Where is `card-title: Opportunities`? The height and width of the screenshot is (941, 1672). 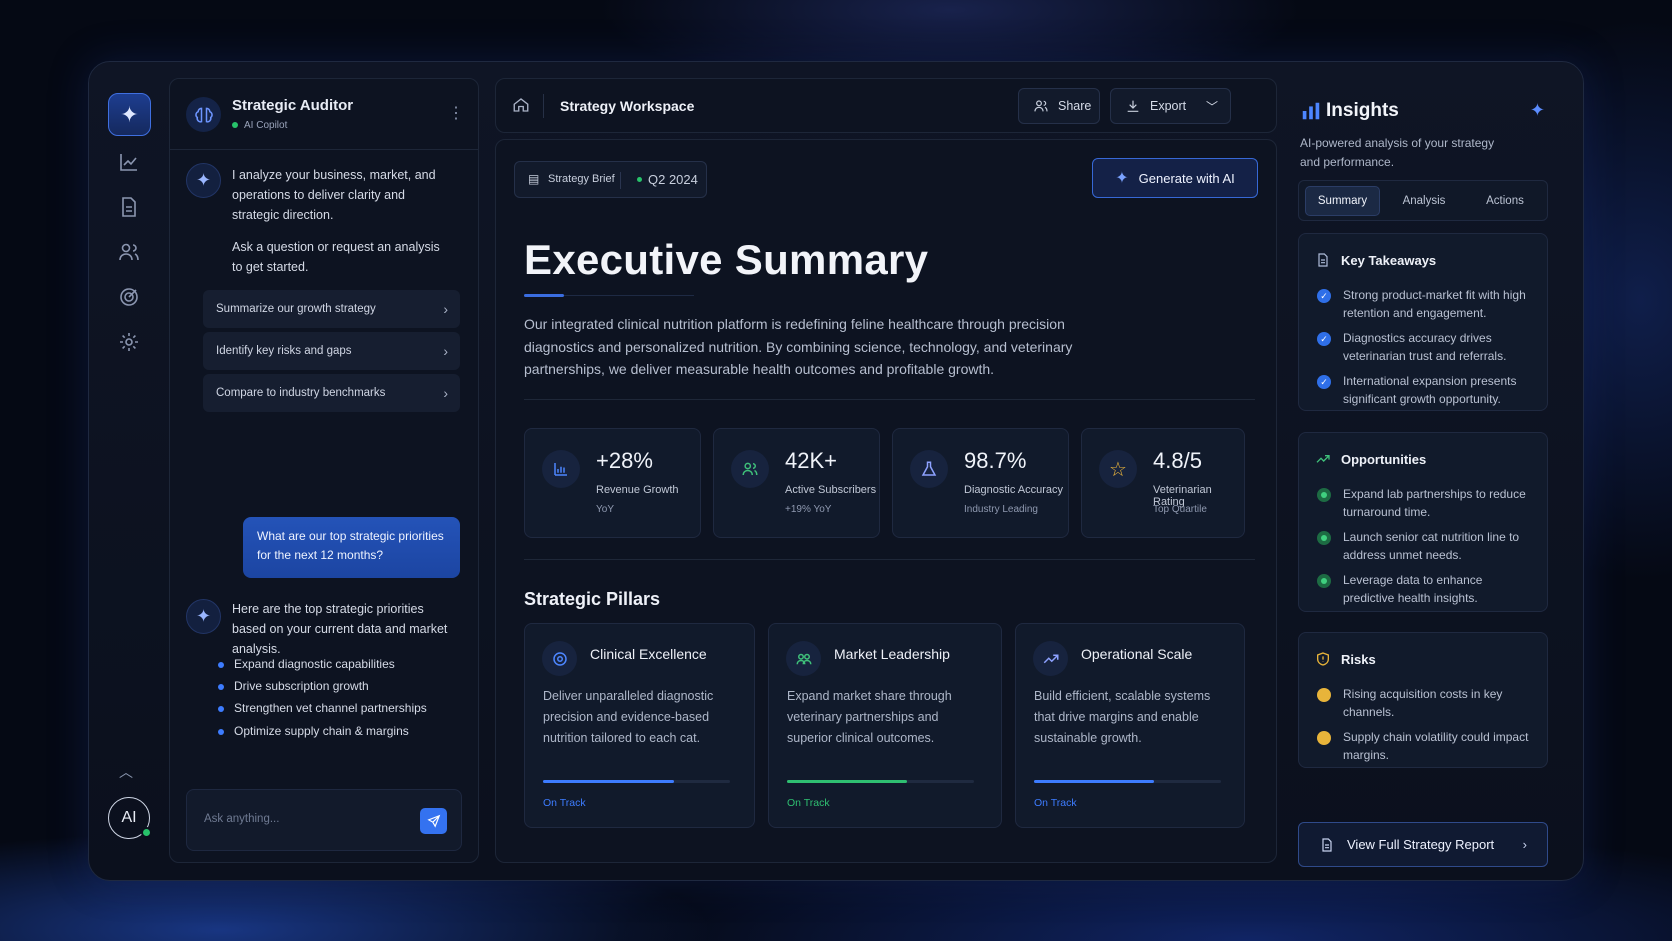
card-title: Opportunities is located at coordinates (1384, 459).